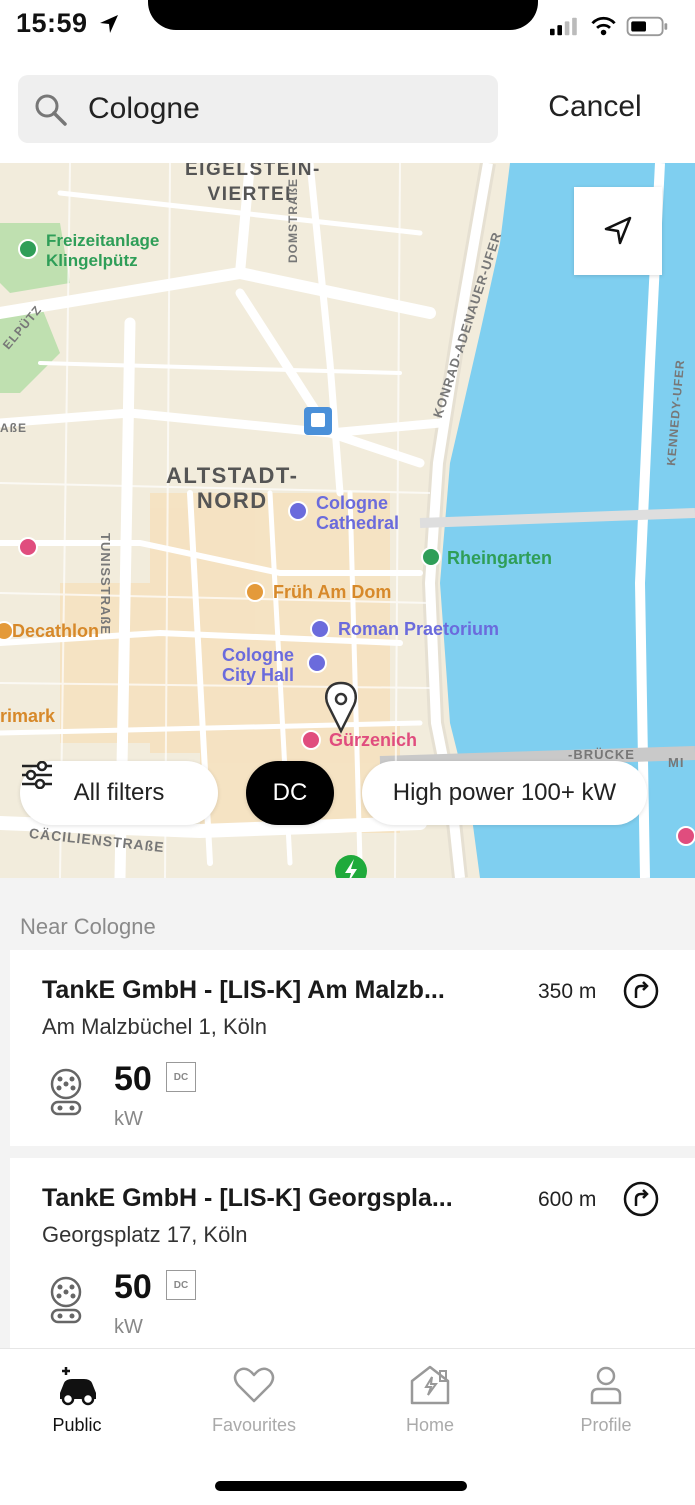 The width and height of the screenshot is (695, 1505). I want to click on label-city-hall: Cologne City Hall, so click(258, 665).